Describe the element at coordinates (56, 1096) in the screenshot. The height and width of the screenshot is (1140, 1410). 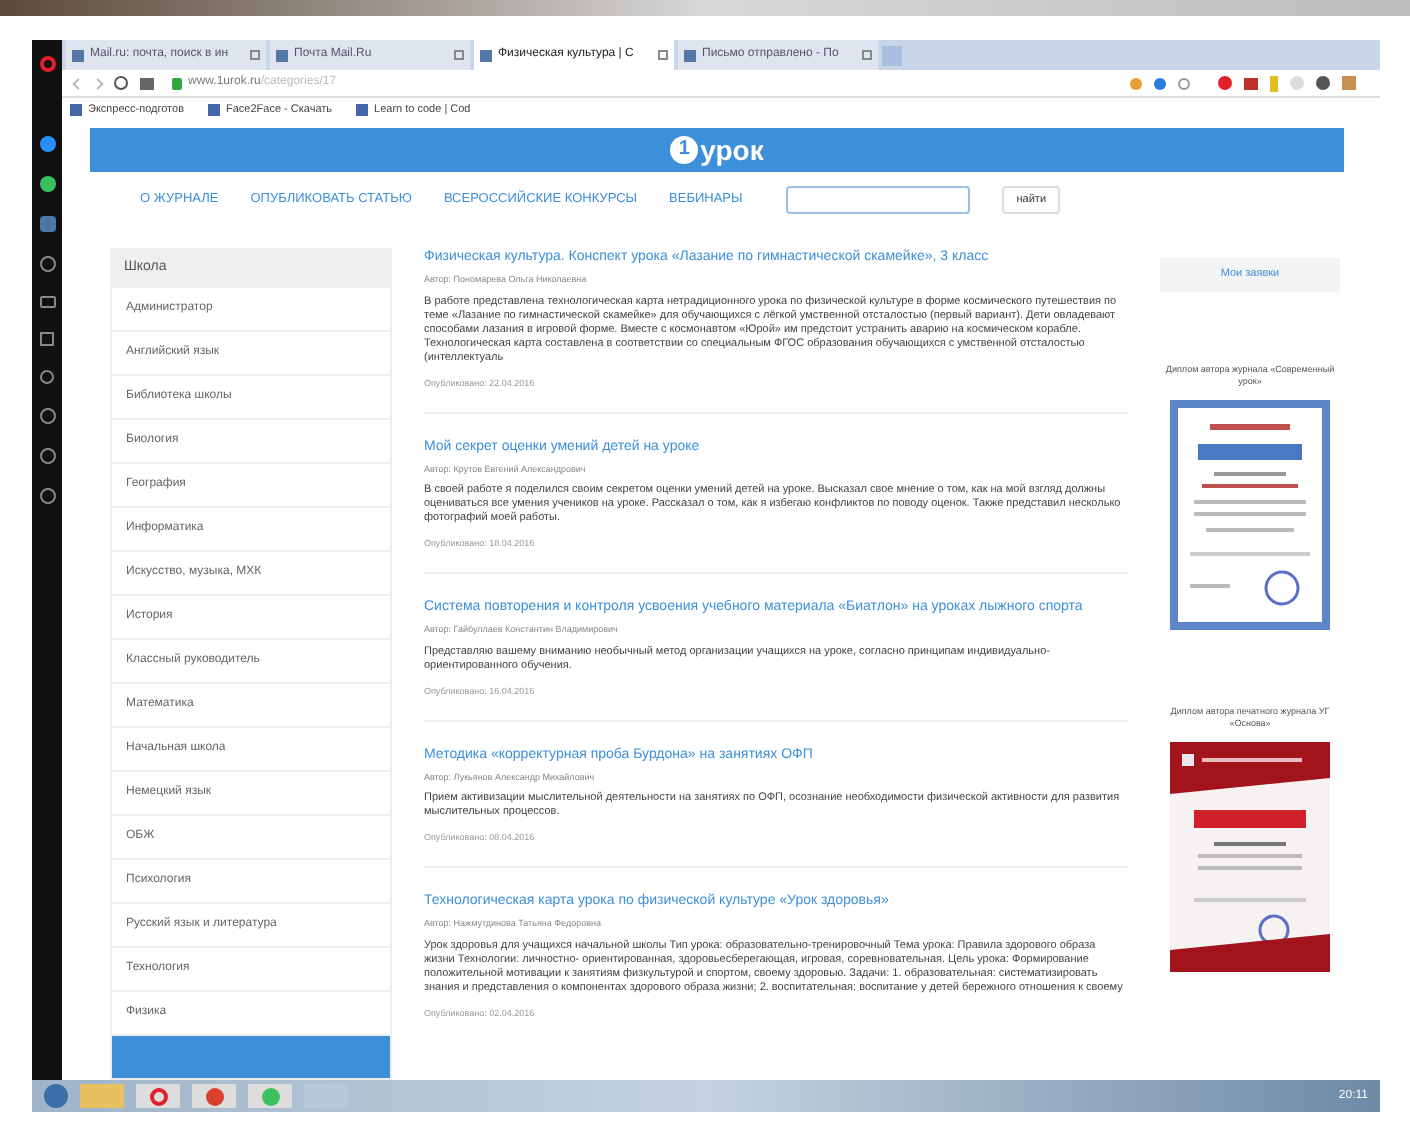
I see `start-icon` at that location.